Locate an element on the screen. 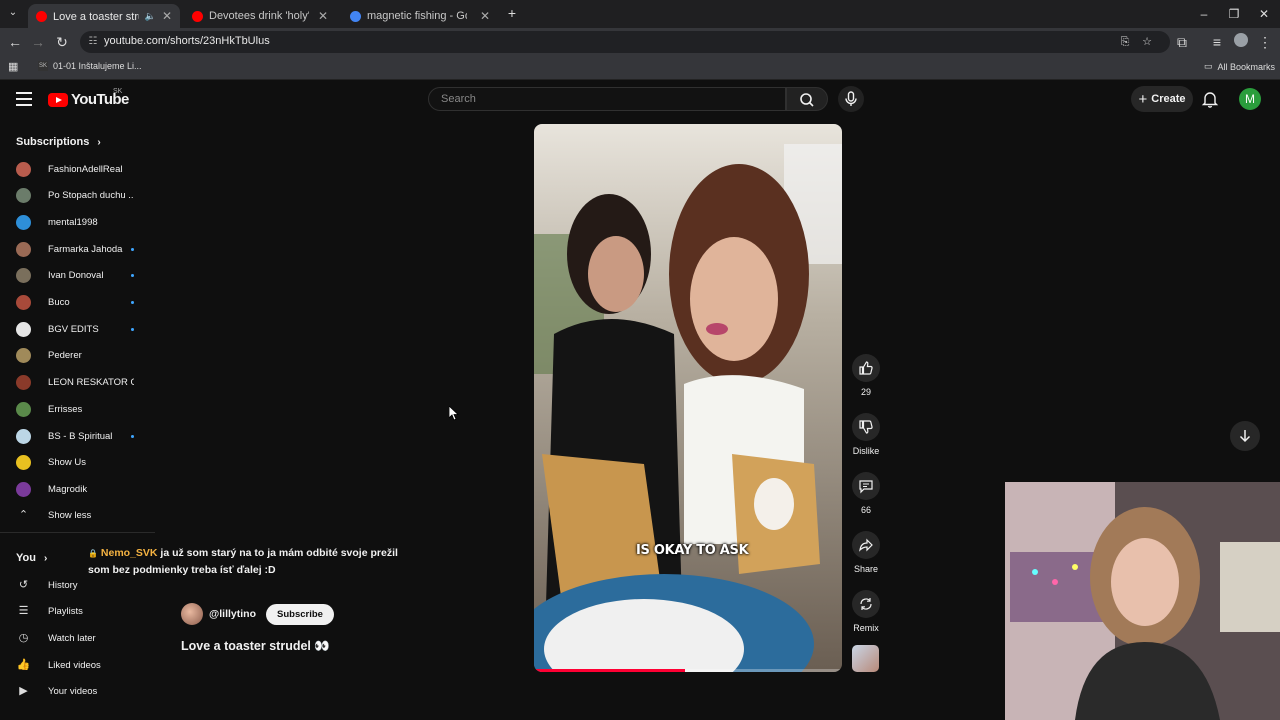 This screenshot has height=720, width=1280. sound-thumbnail is located at coordinates (865, 658).